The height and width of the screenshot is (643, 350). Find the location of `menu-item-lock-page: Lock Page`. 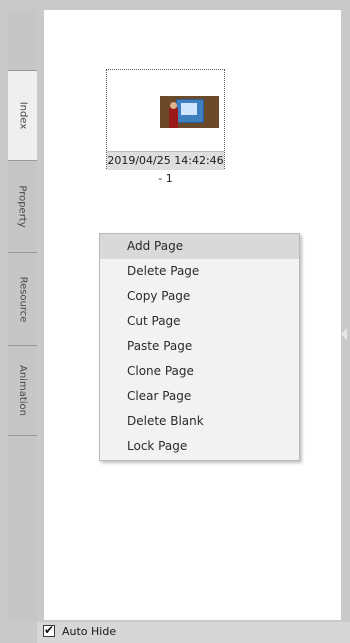

menu-item-lock-page: Lock Page is located at coordinates (199, 446).